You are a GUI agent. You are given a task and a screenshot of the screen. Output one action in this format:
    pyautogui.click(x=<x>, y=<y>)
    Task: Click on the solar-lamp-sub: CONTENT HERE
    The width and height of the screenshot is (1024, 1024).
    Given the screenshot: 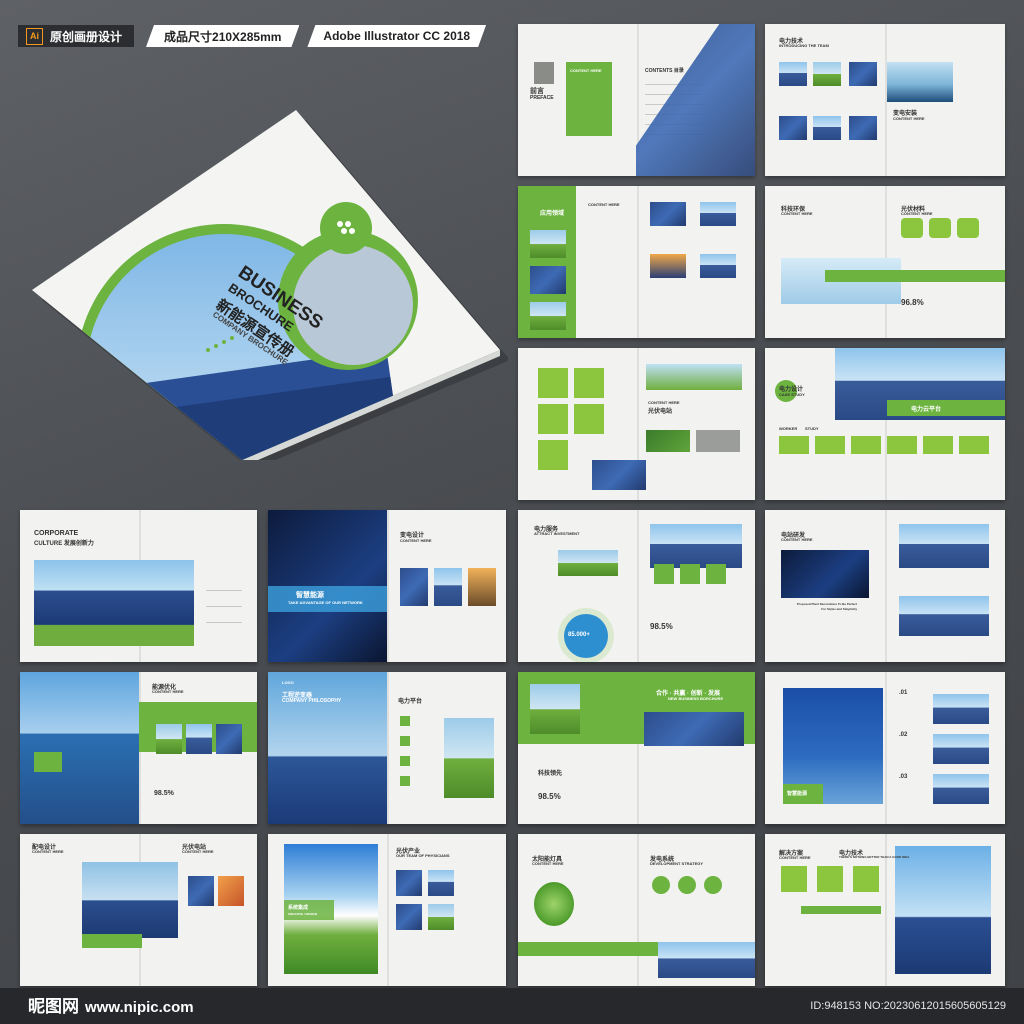 What is the action you would take?
    pyautogui.click(x=548, y=863)
    